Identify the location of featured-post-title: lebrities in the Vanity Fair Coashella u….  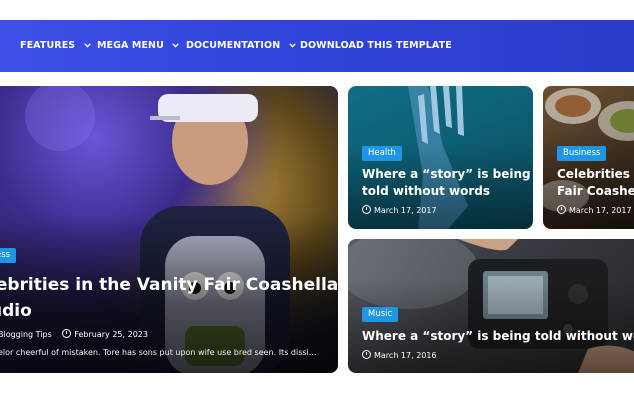
(169, 298).